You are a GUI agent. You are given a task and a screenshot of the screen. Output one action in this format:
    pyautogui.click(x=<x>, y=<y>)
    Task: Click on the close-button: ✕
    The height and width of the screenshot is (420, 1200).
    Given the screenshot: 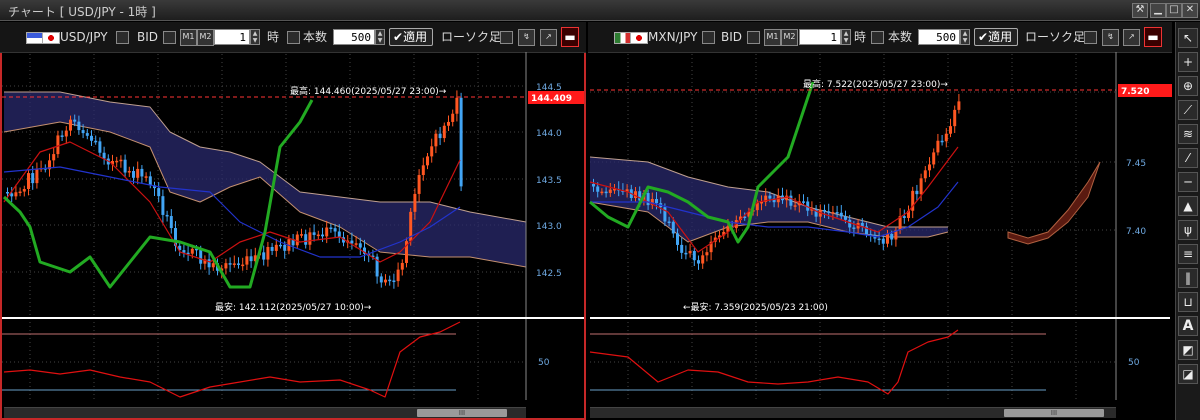 What is the action you would take?
    pyautogui.click(x=1190, y=10)
    